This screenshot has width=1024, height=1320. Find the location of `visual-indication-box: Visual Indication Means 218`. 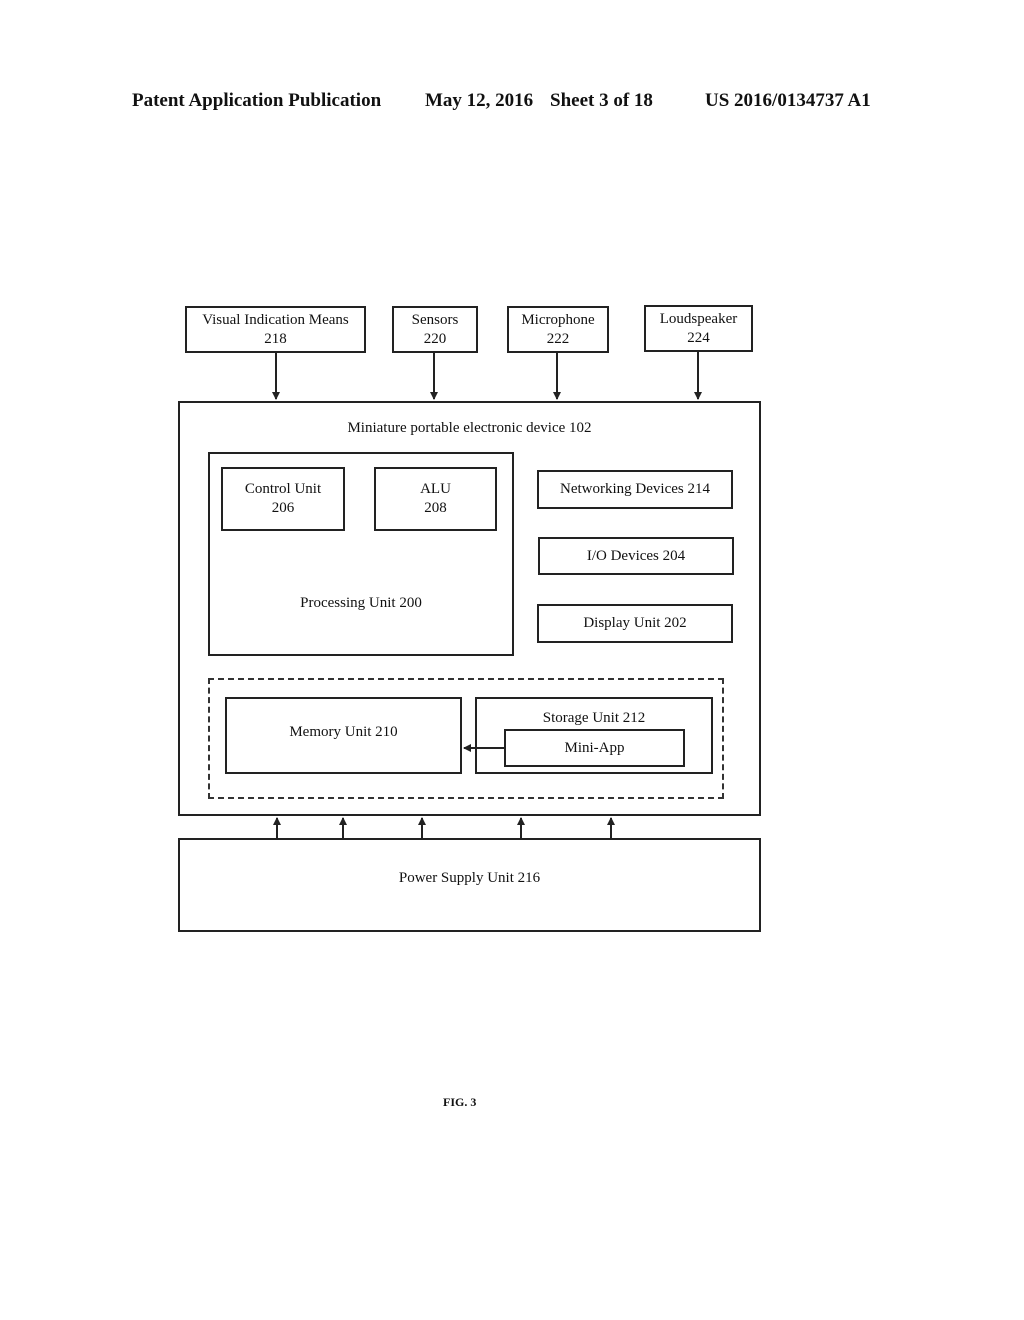

visual-indication-box: Visual Indication Means 218 is located at coordinates (275, 329).